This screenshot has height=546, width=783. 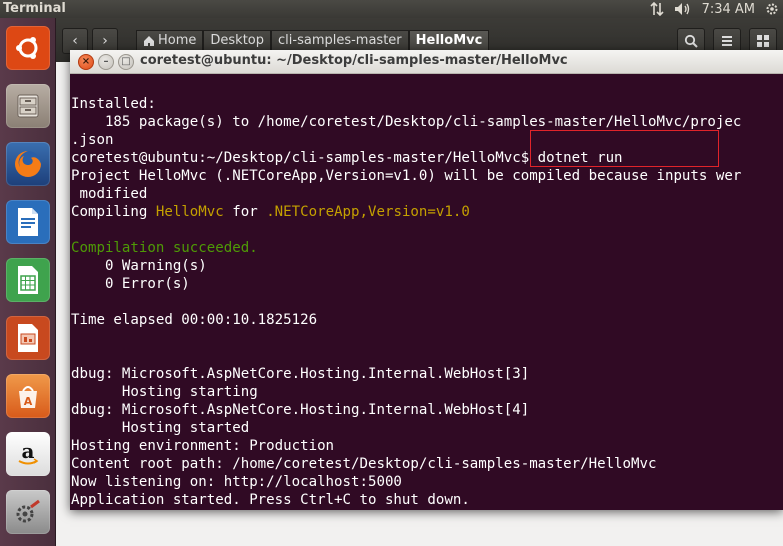 What do you see at coordinates (624, 148) in the screenshot?
I see `command-highlight-box` at bounding box center [624, 148].